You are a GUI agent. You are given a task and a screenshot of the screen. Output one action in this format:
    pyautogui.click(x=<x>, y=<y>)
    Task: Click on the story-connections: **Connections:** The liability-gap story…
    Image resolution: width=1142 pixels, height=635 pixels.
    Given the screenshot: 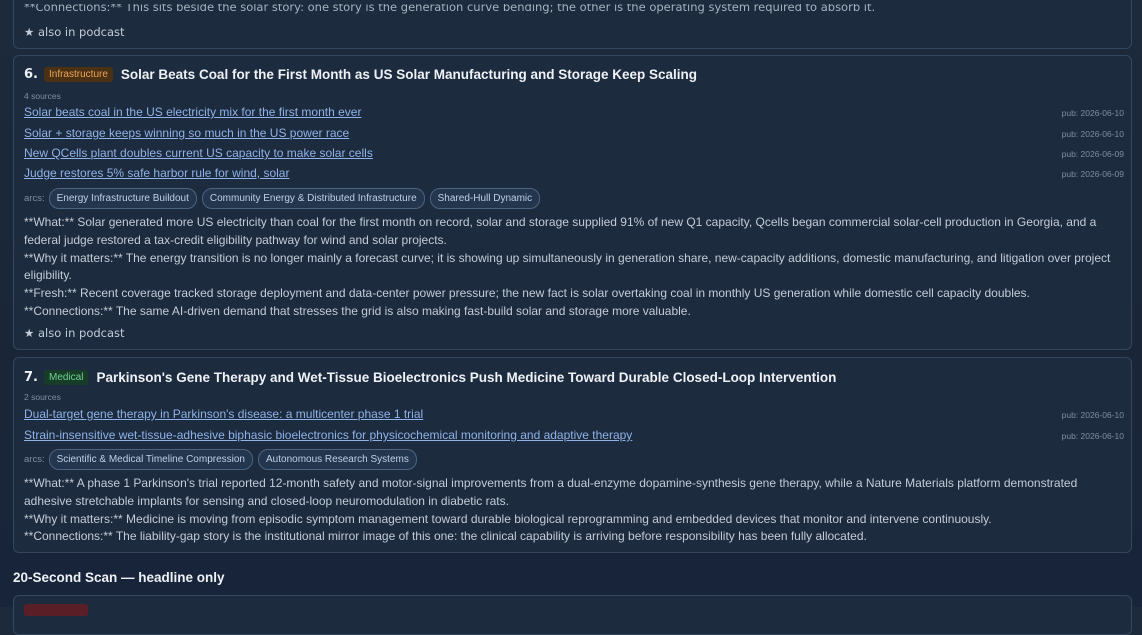 What is the action you would take?
    pyautogui.click(x=445, y=536)
    